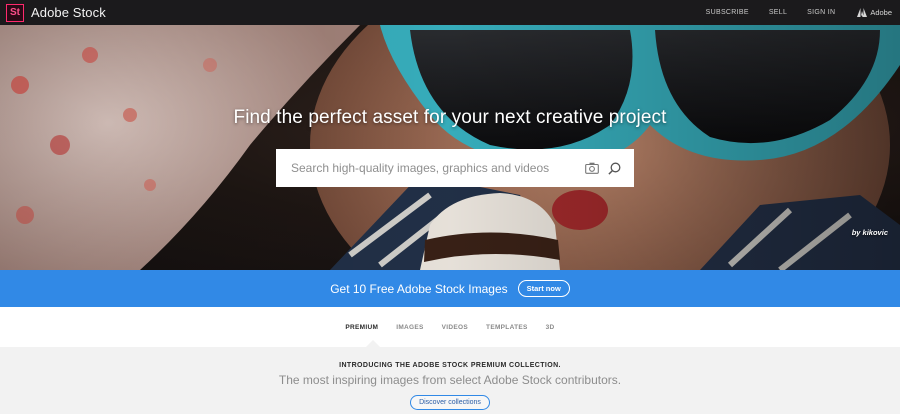 Image resolution: width=900 pixels, height=414 pixels. Describe the element at coordinates (455, 327) in the screenshot. I see `tab-videos: VIDEOS` at that location.